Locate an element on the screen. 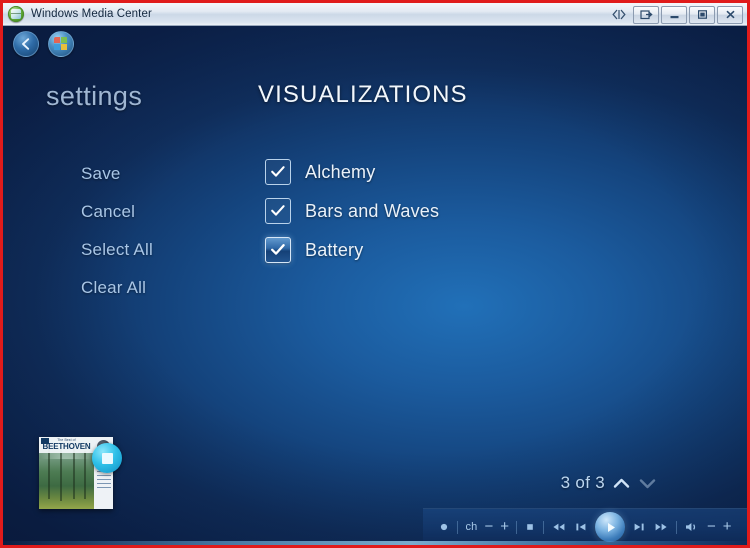 The width and height of the screenshot is (750, 548). menu-item-select-all: Select All is located at coordinates (117, 250).